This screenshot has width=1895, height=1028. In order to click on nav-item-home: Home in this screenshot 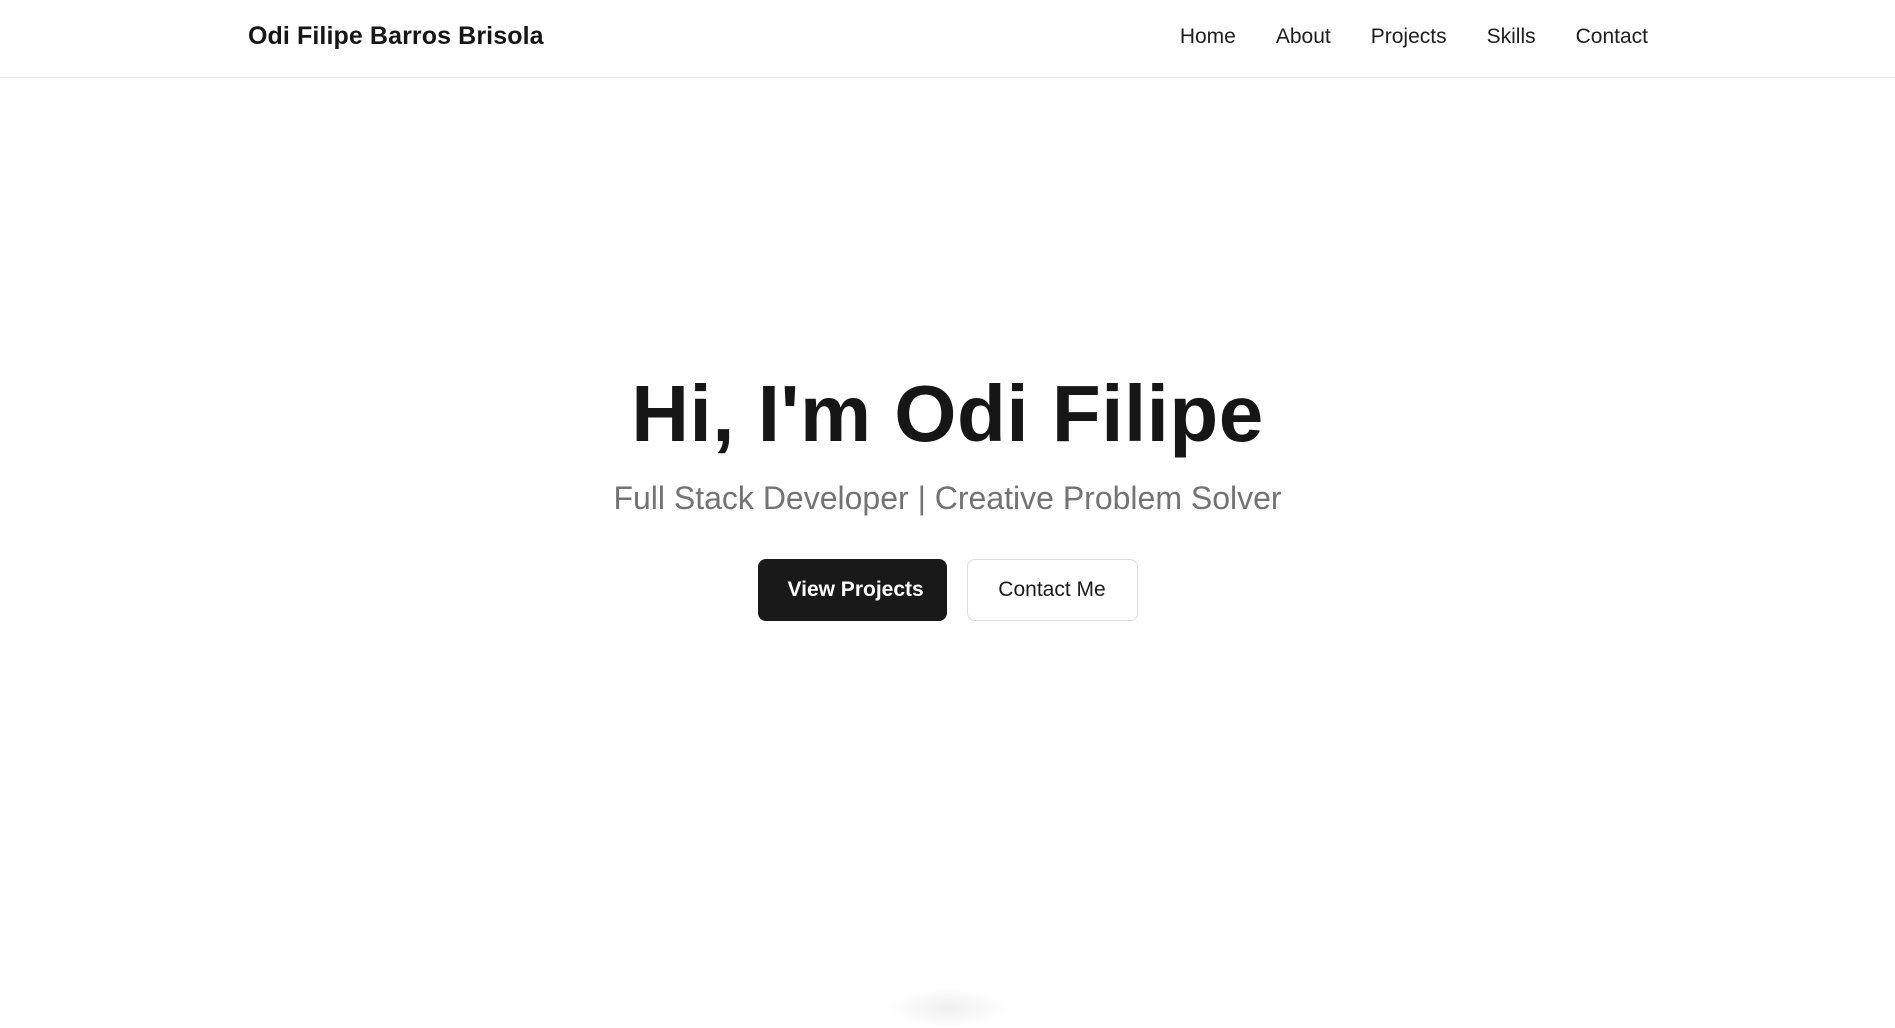, I will do `click(1208, 37)`.